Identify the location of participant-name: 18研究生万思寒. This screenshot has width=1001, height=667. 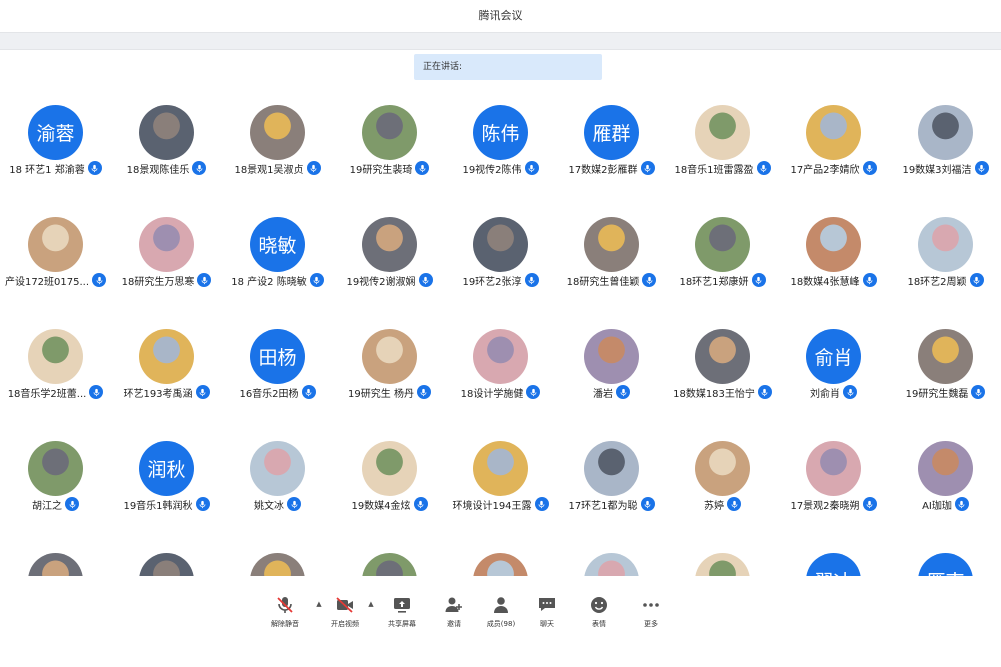
(158, 282).